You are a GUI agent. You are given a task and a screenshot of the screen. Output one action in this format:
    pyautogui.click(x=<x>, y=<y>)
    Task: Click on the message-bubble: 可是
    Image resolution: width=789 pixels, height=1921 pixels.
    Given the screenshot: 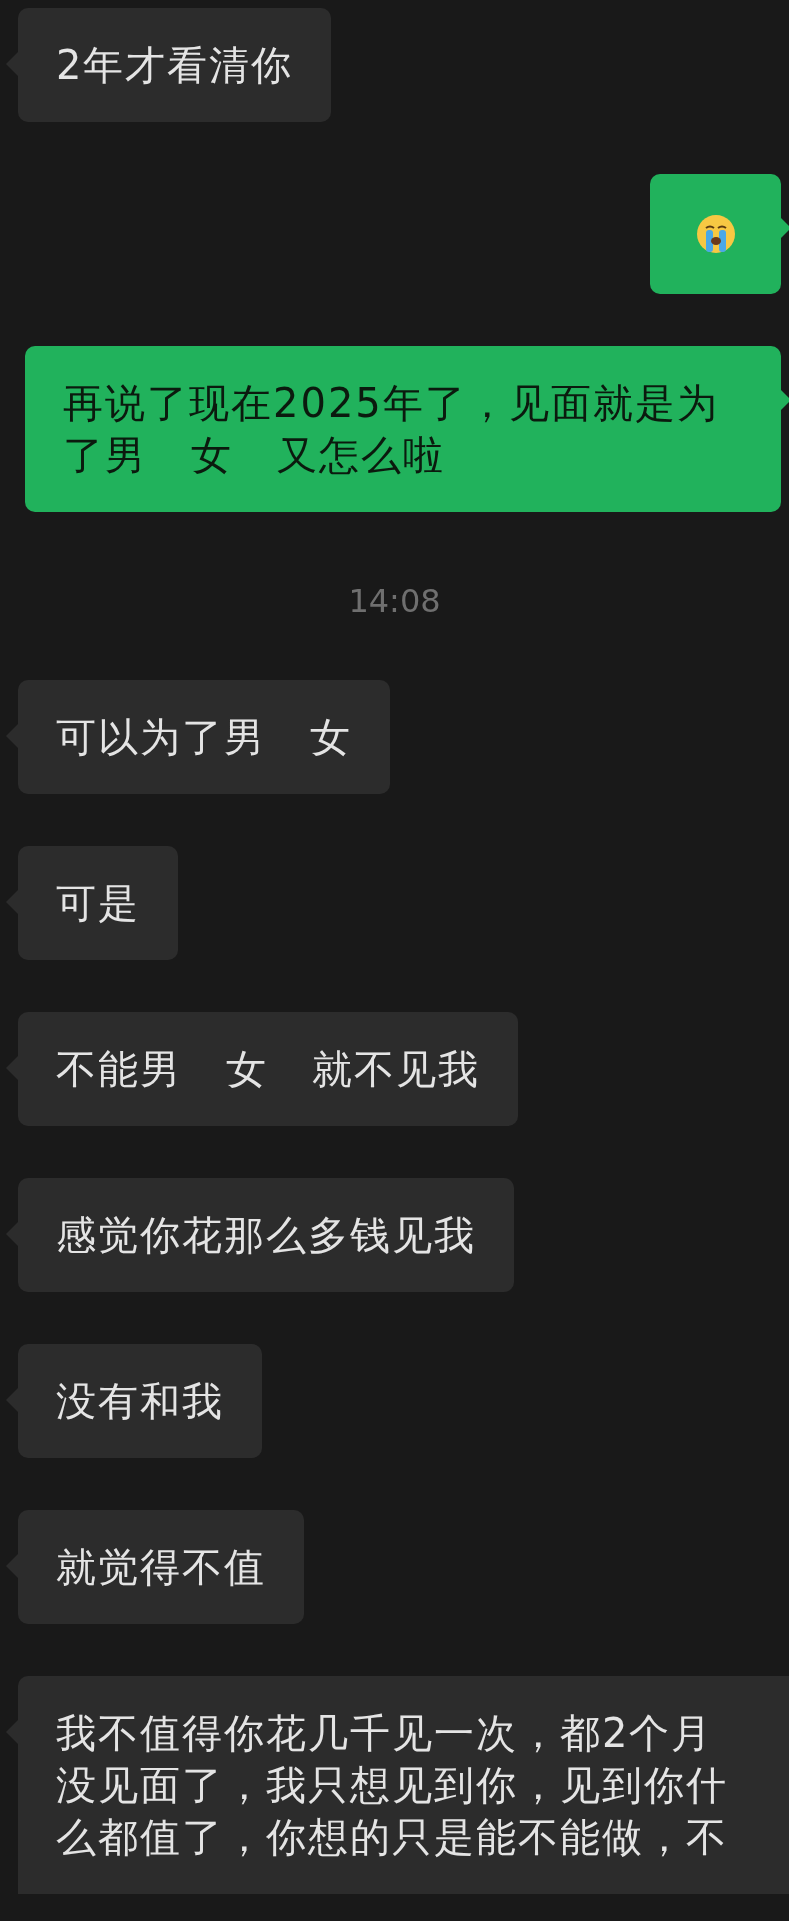 What is the action you would take?
    pyautogui.click(x=98, y=903)
    